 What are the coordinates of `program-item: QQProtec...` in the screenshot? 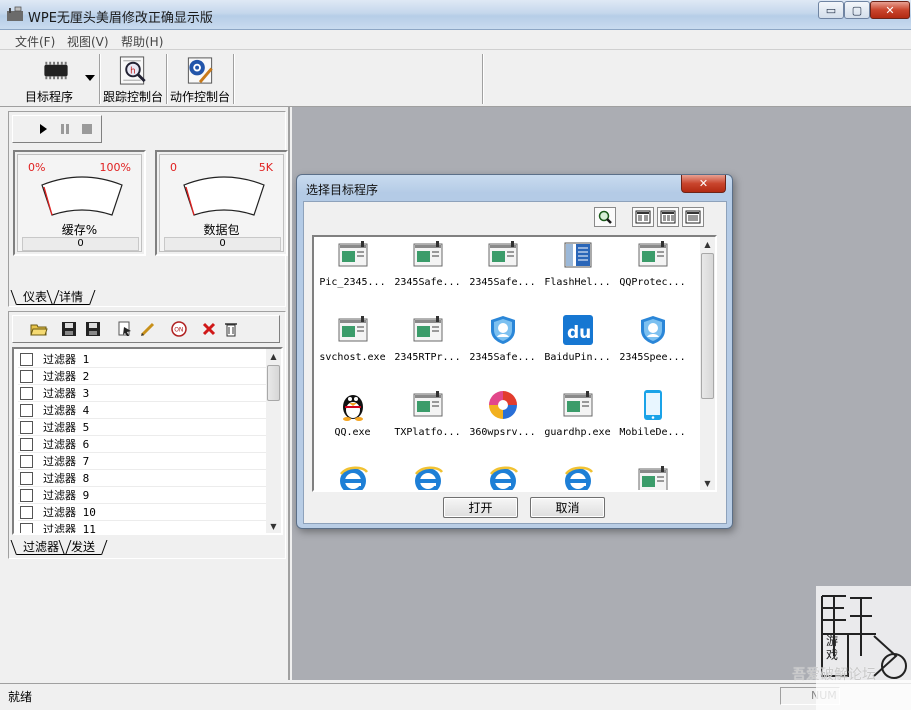 It's located at (652, 269).